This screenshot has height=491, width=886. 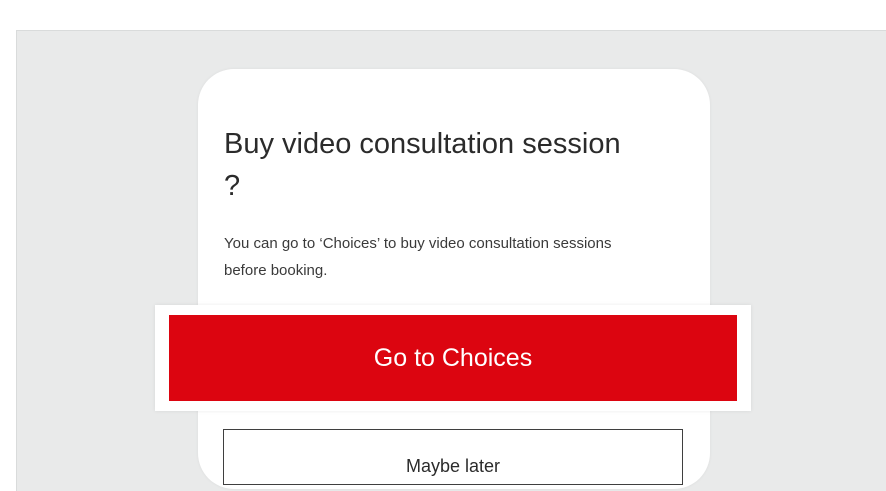 What do you see at coordinates (422, 165) in the screenshot?
I see `dialog-title: Buy video consultation session ?` at bounding box center [422, 165].